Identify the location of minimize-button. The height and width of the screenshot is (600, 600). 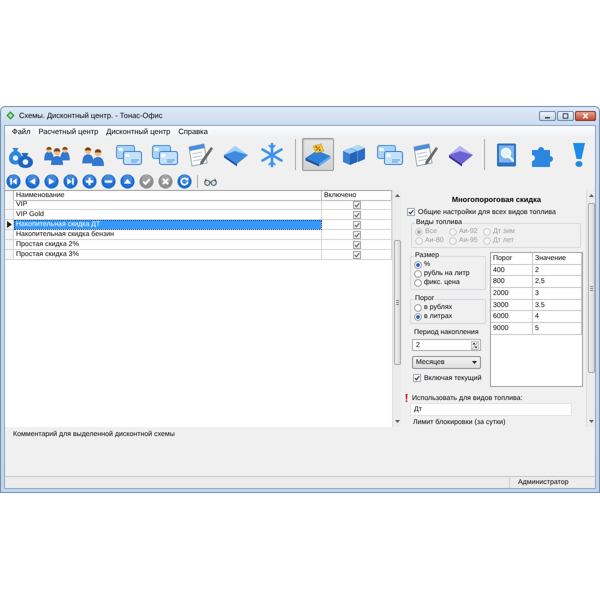
(547, 116).